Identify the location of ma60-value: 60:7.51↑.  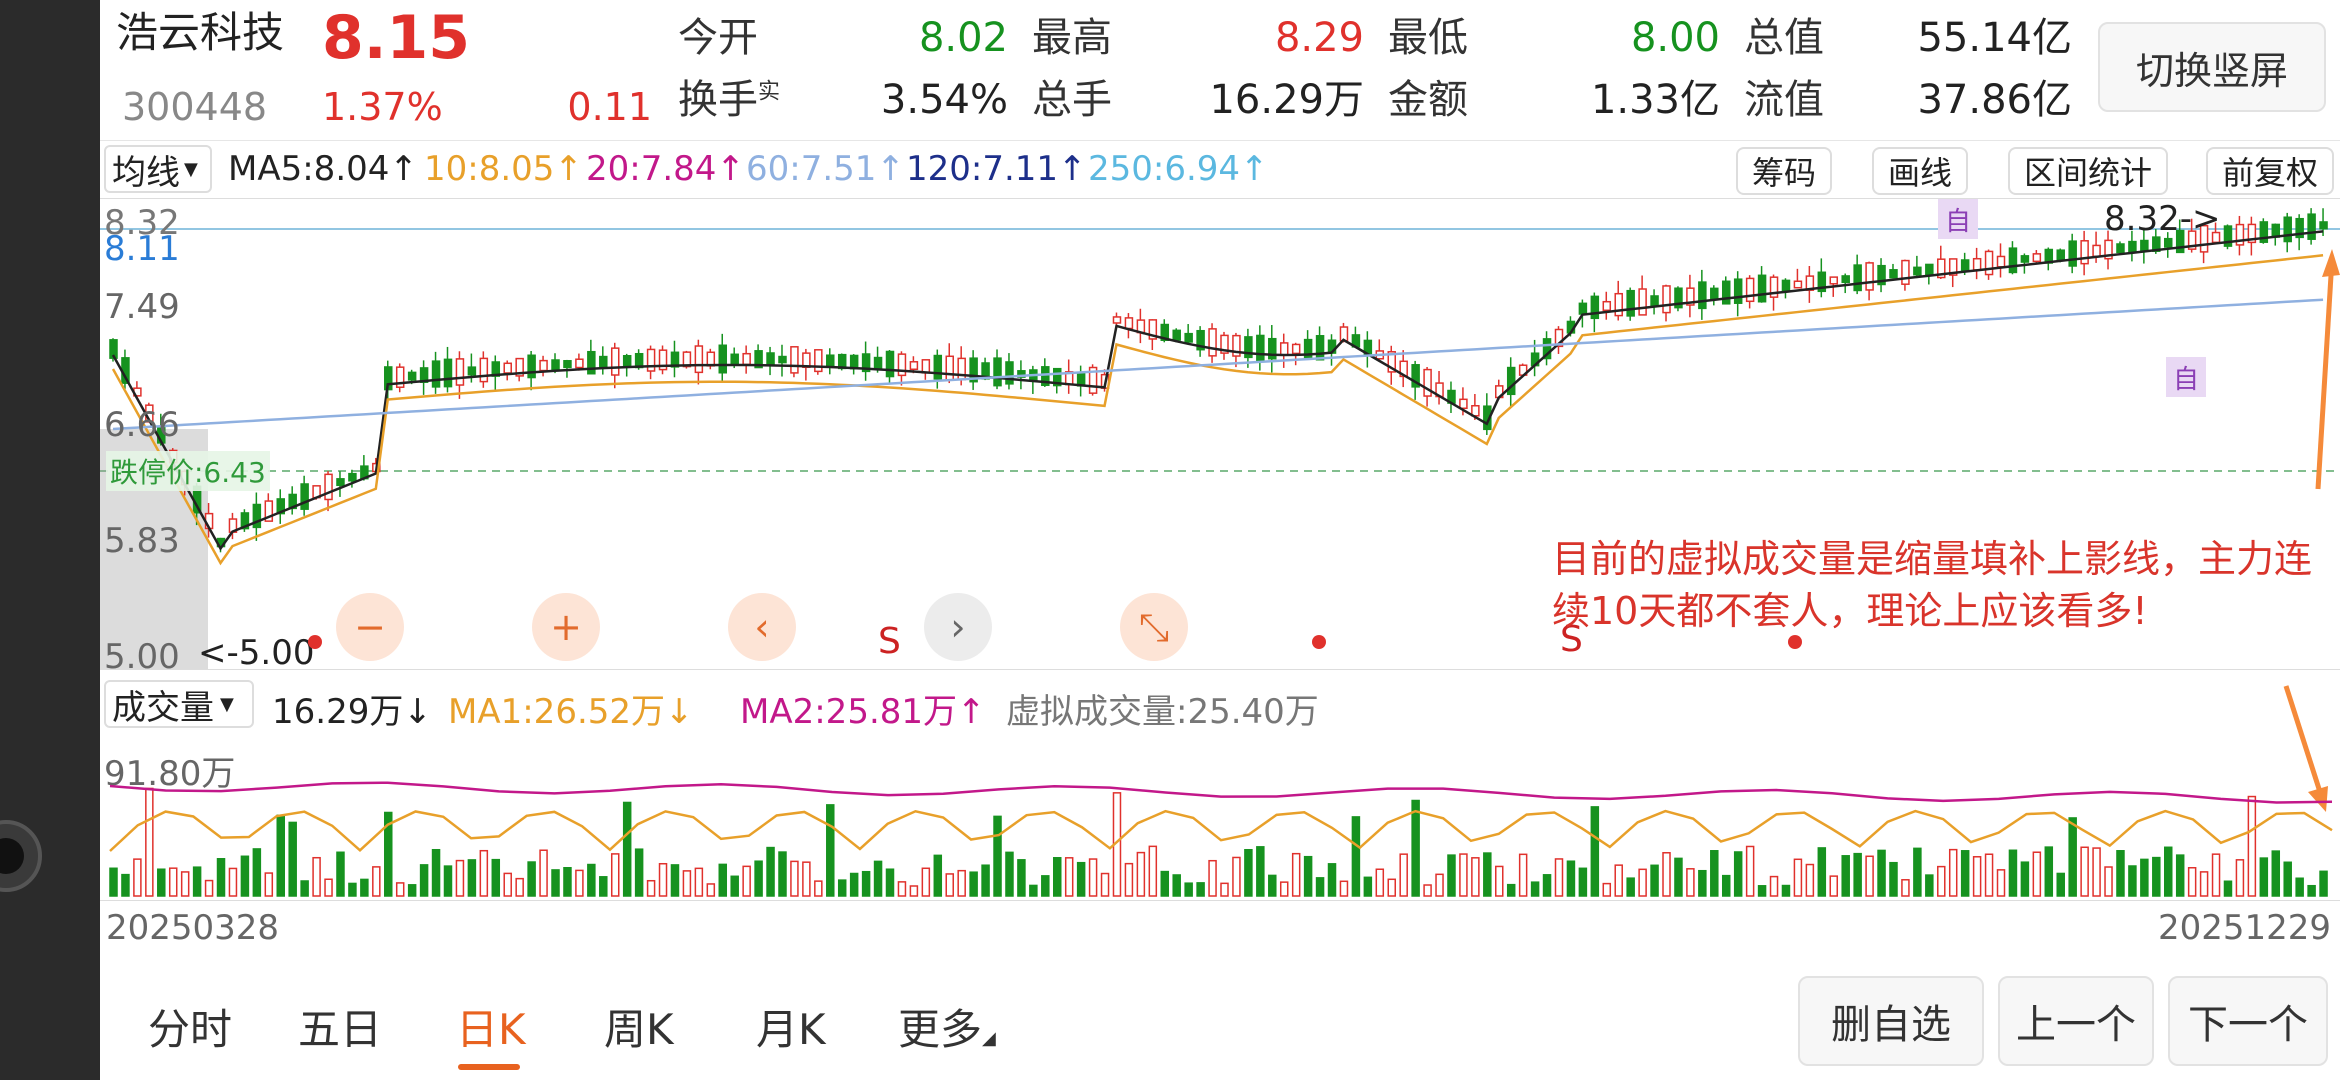
(825, 169).